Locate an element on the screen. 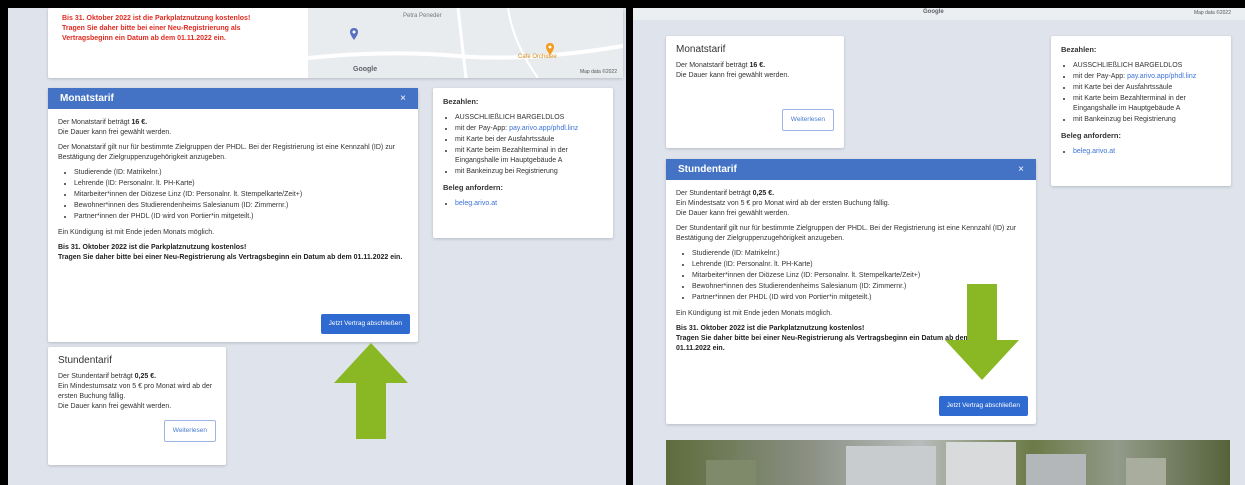  list-item: mit Bankeinzug bei Registrierung is located at coordinates (1147, 120).